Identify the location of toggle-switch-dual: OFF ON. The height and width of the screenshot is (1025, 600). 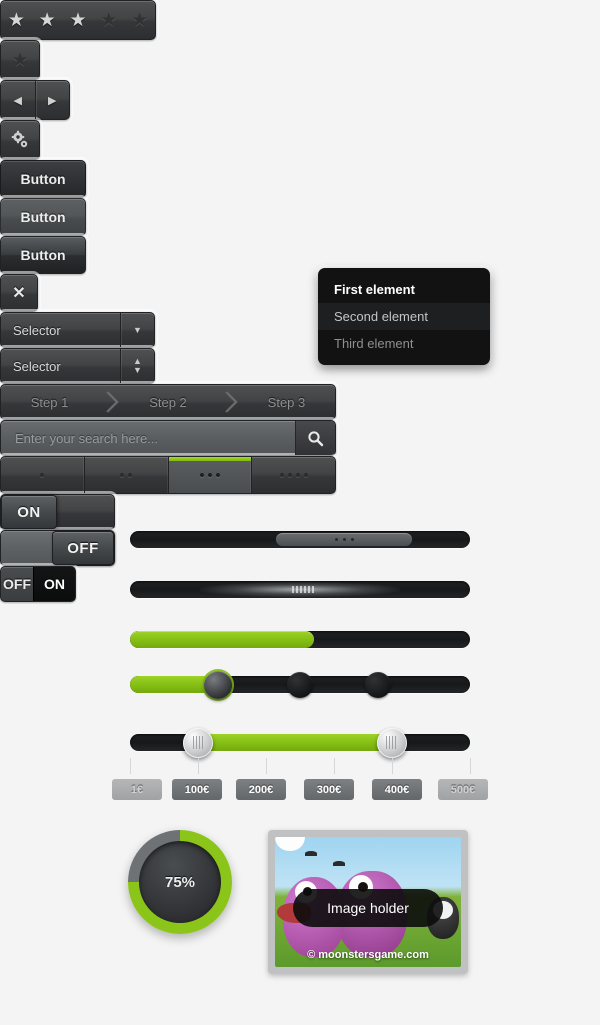
(38, 584).